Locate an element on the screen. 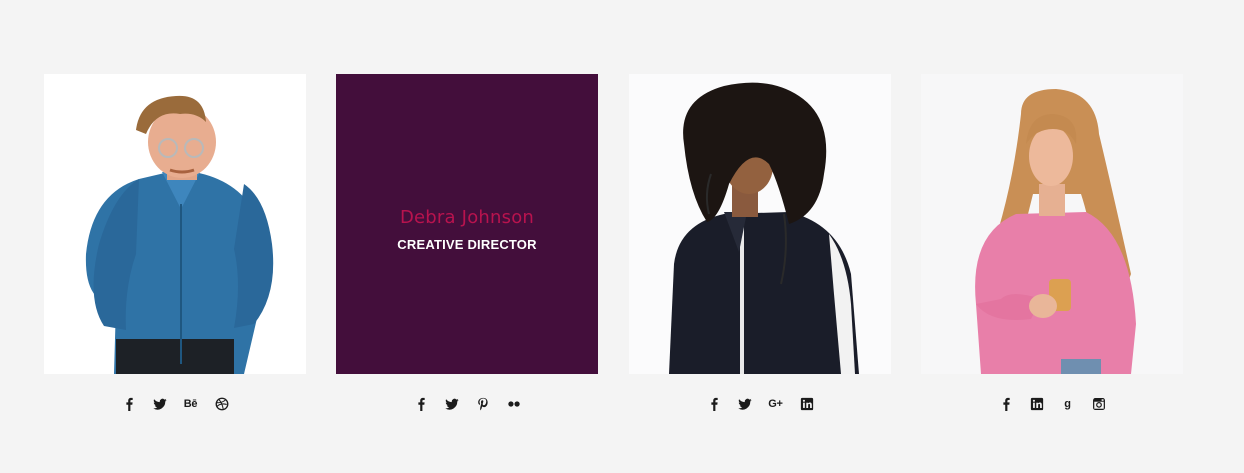 Image resolution: width=1244 pixels, height=473 pixels. google-link: g is located at coordinates (1067, 404).